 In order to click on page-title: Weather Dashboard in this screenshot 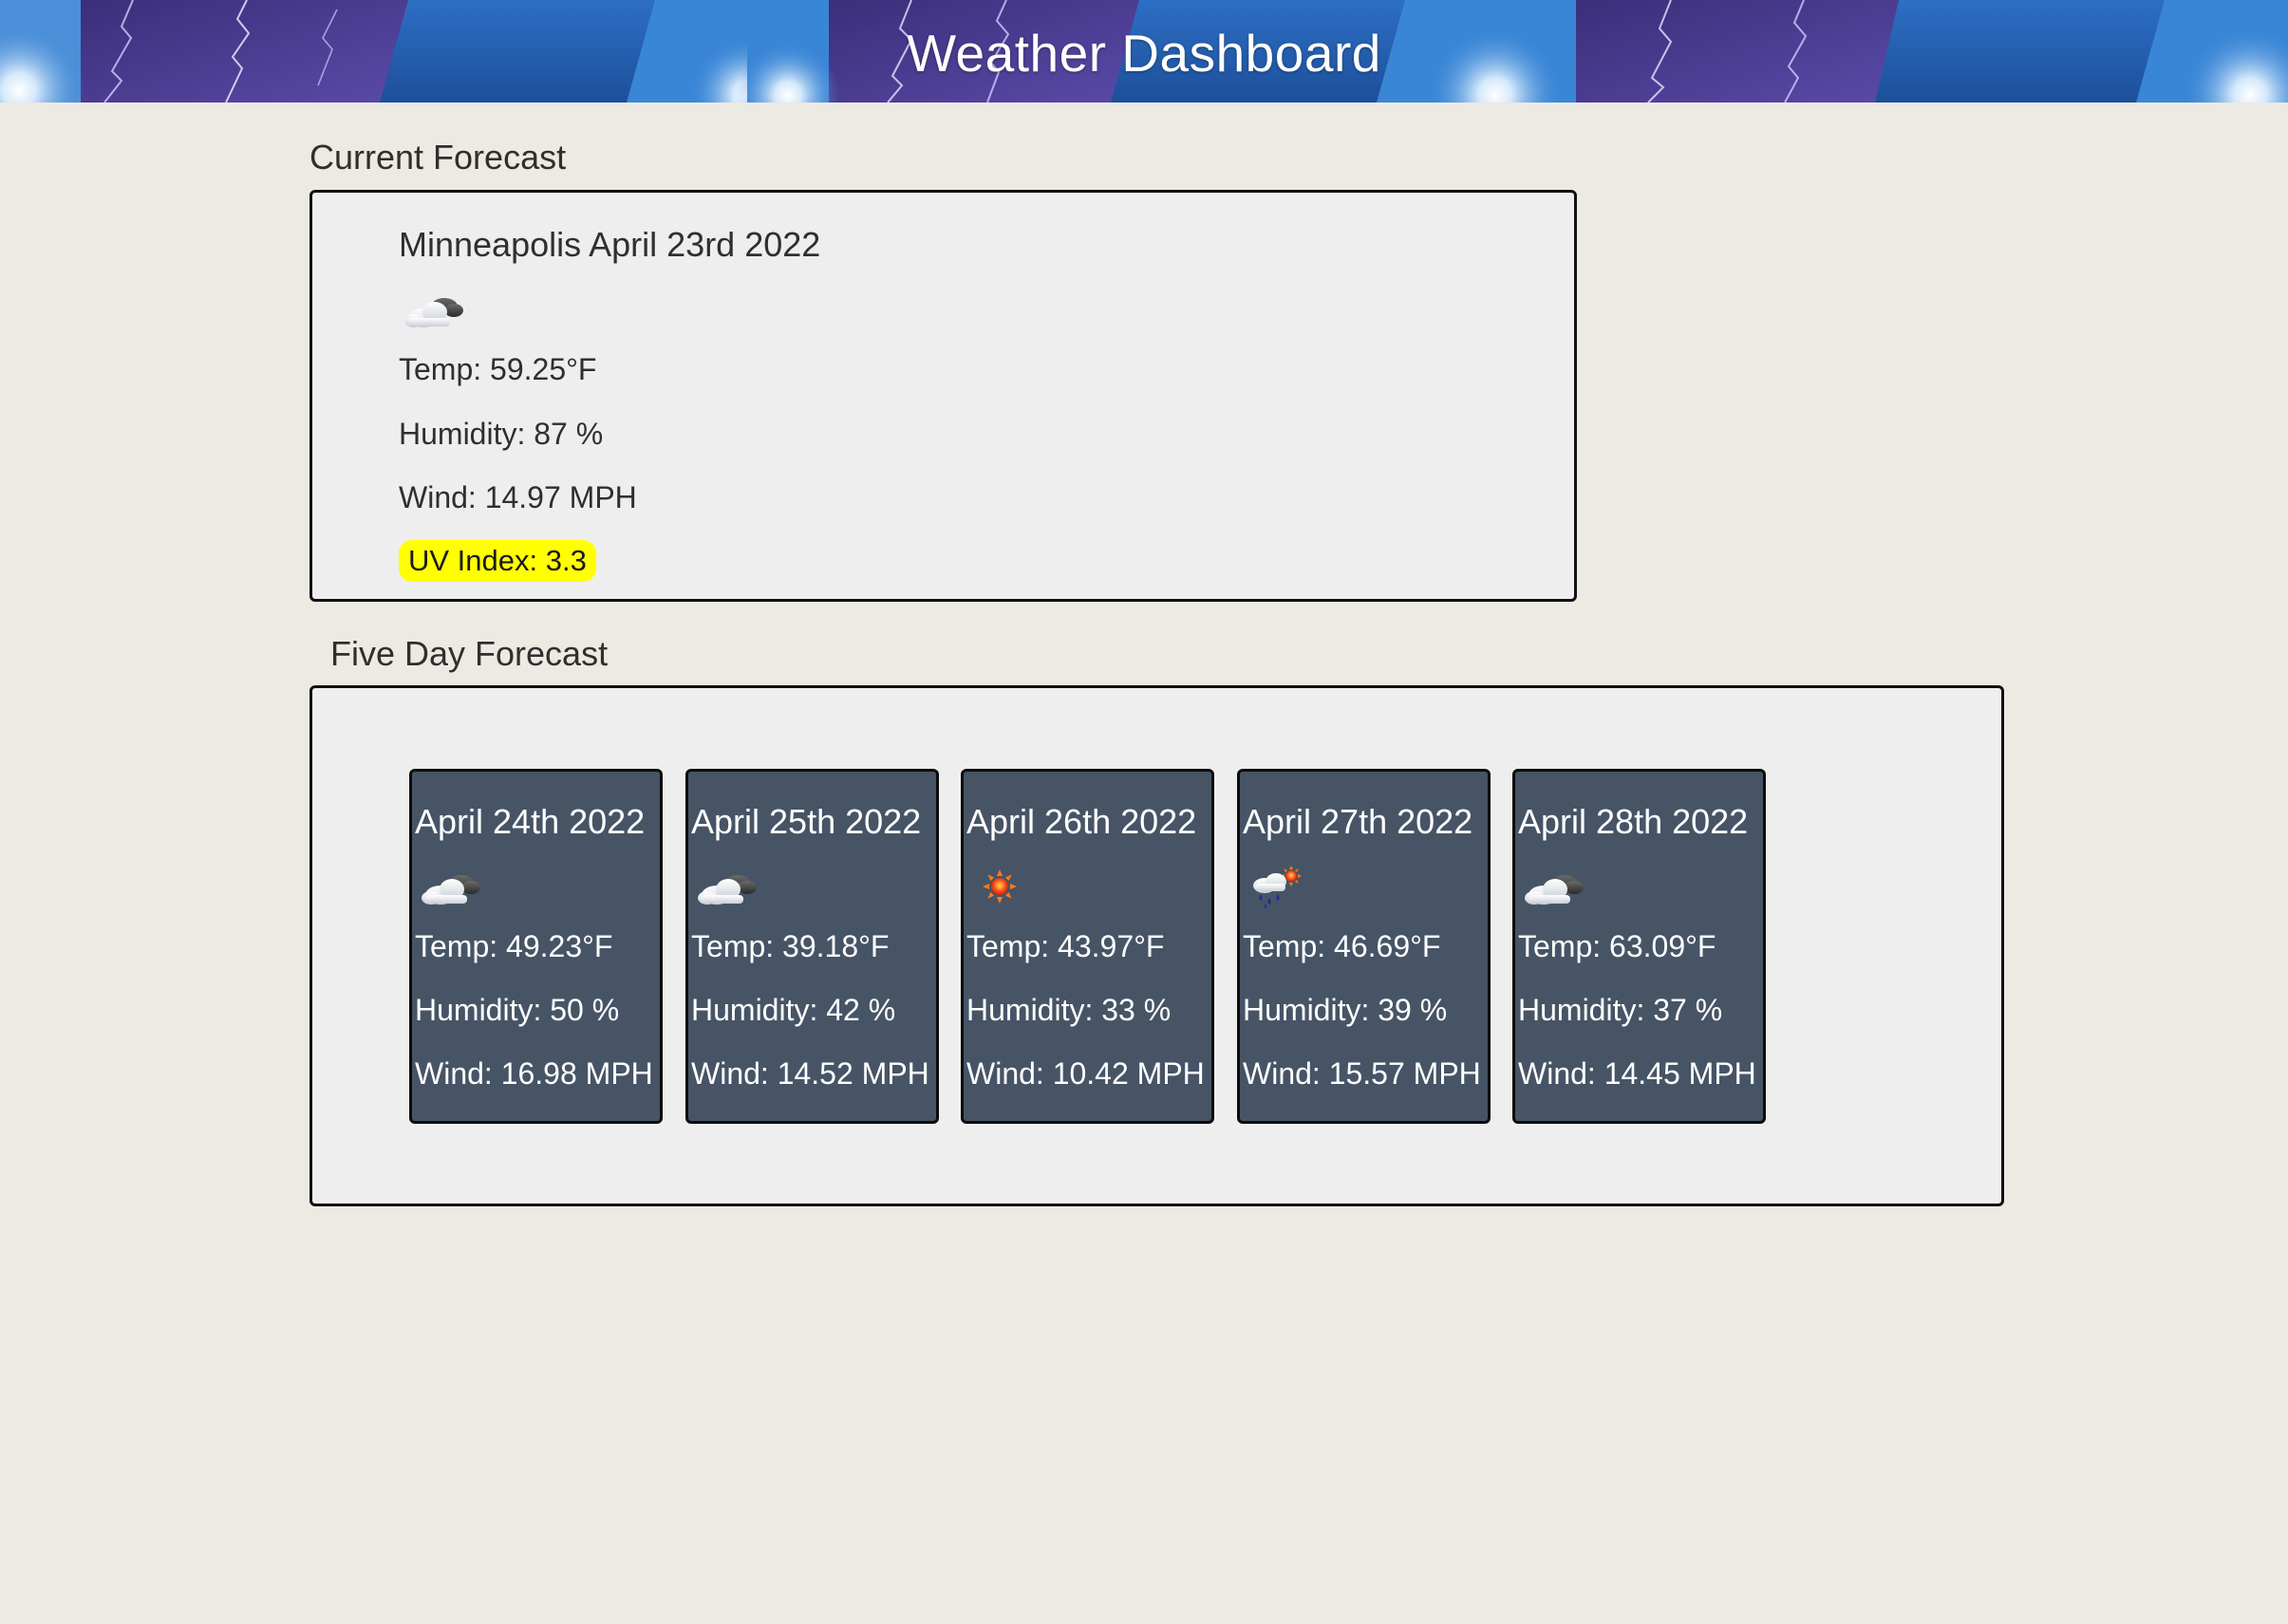, I will do `click(1144, 53)`.